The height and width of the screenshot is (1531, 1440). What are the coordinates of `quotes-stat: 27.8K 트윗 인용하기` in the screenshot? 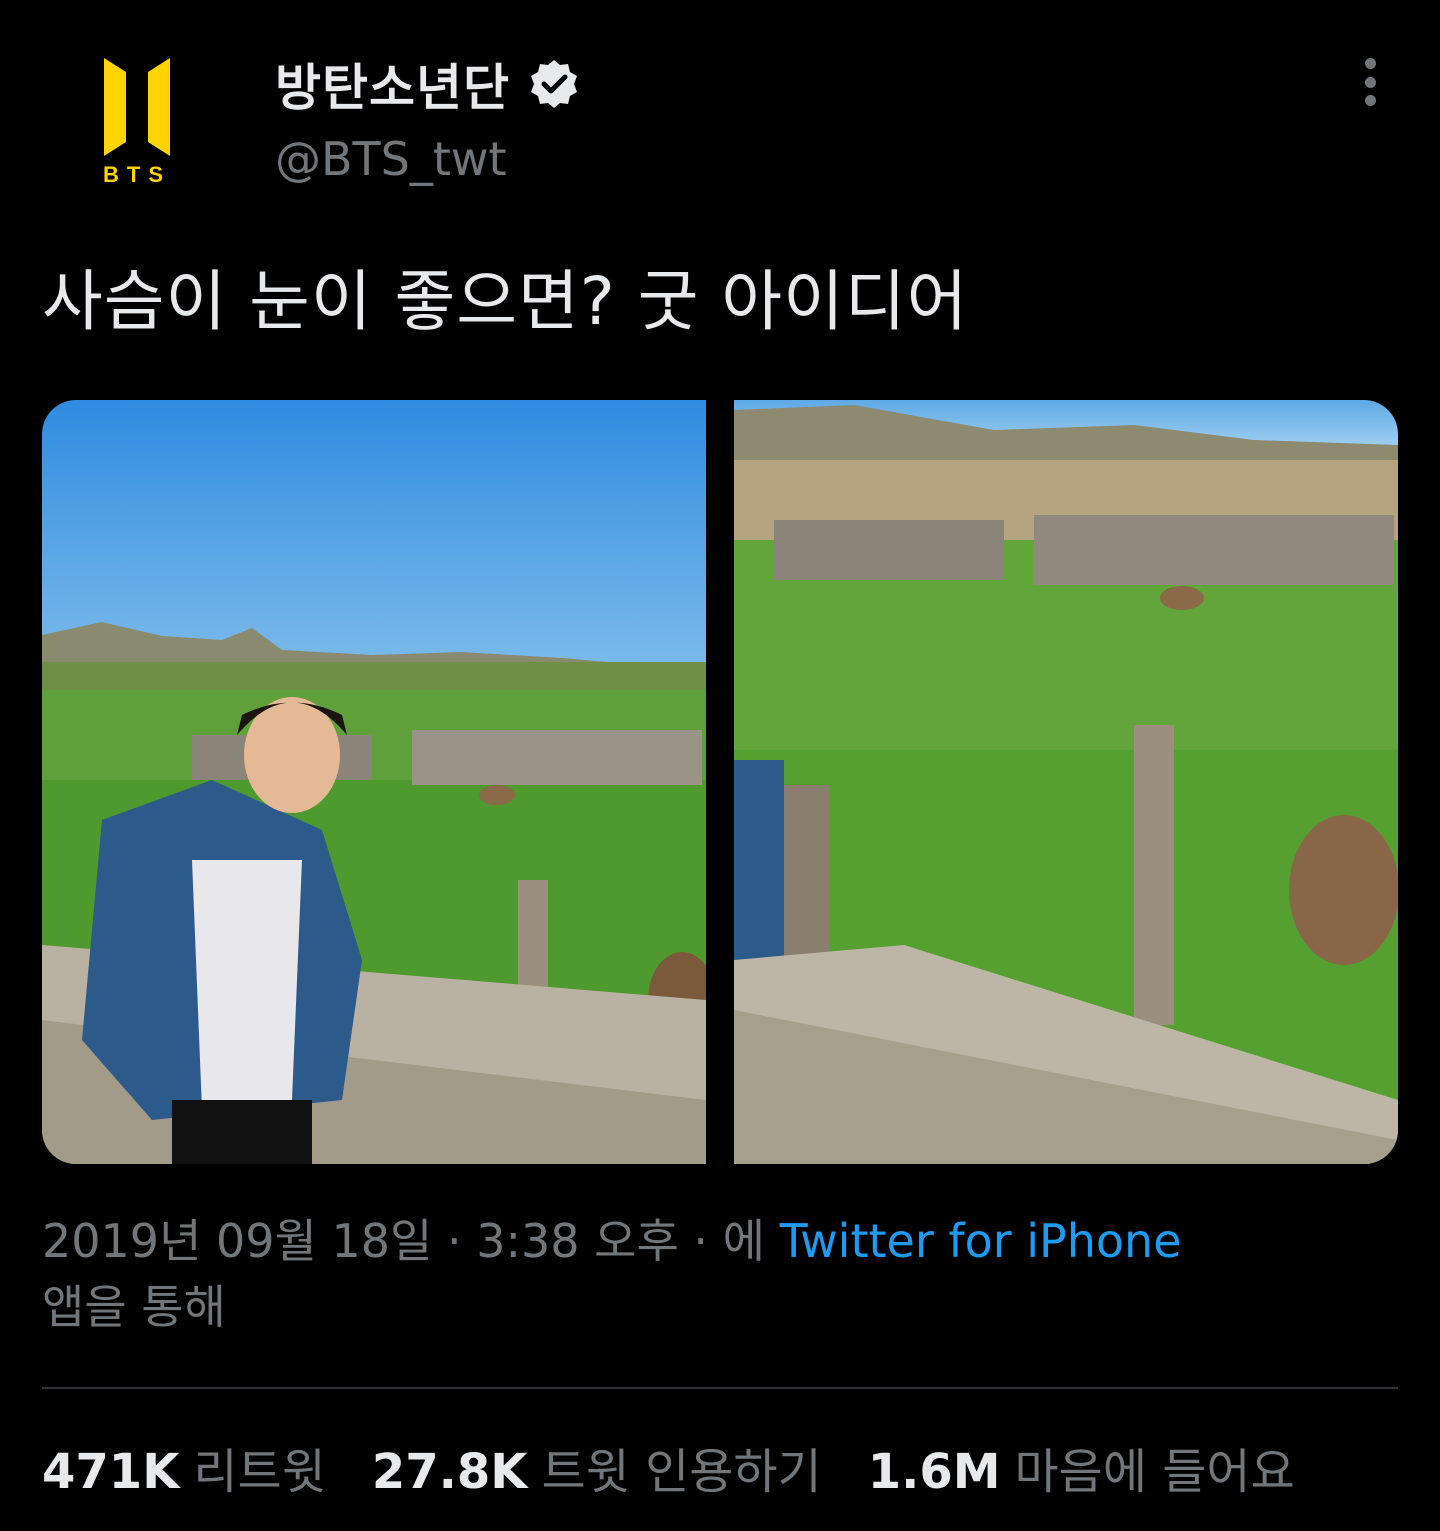 It's located at (597, 1467).